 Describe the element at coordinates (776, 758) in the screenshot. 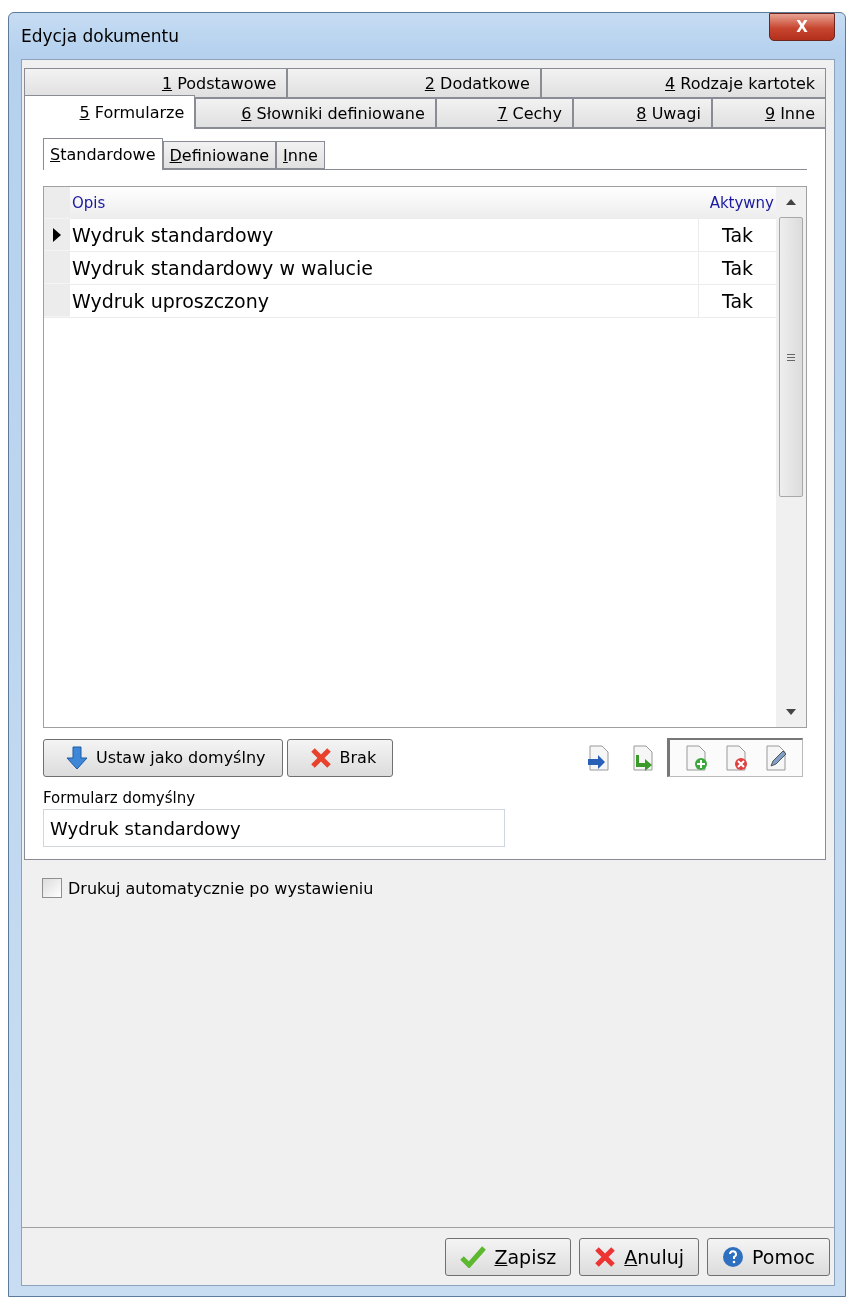

I see `edit-page-icon` at that location.